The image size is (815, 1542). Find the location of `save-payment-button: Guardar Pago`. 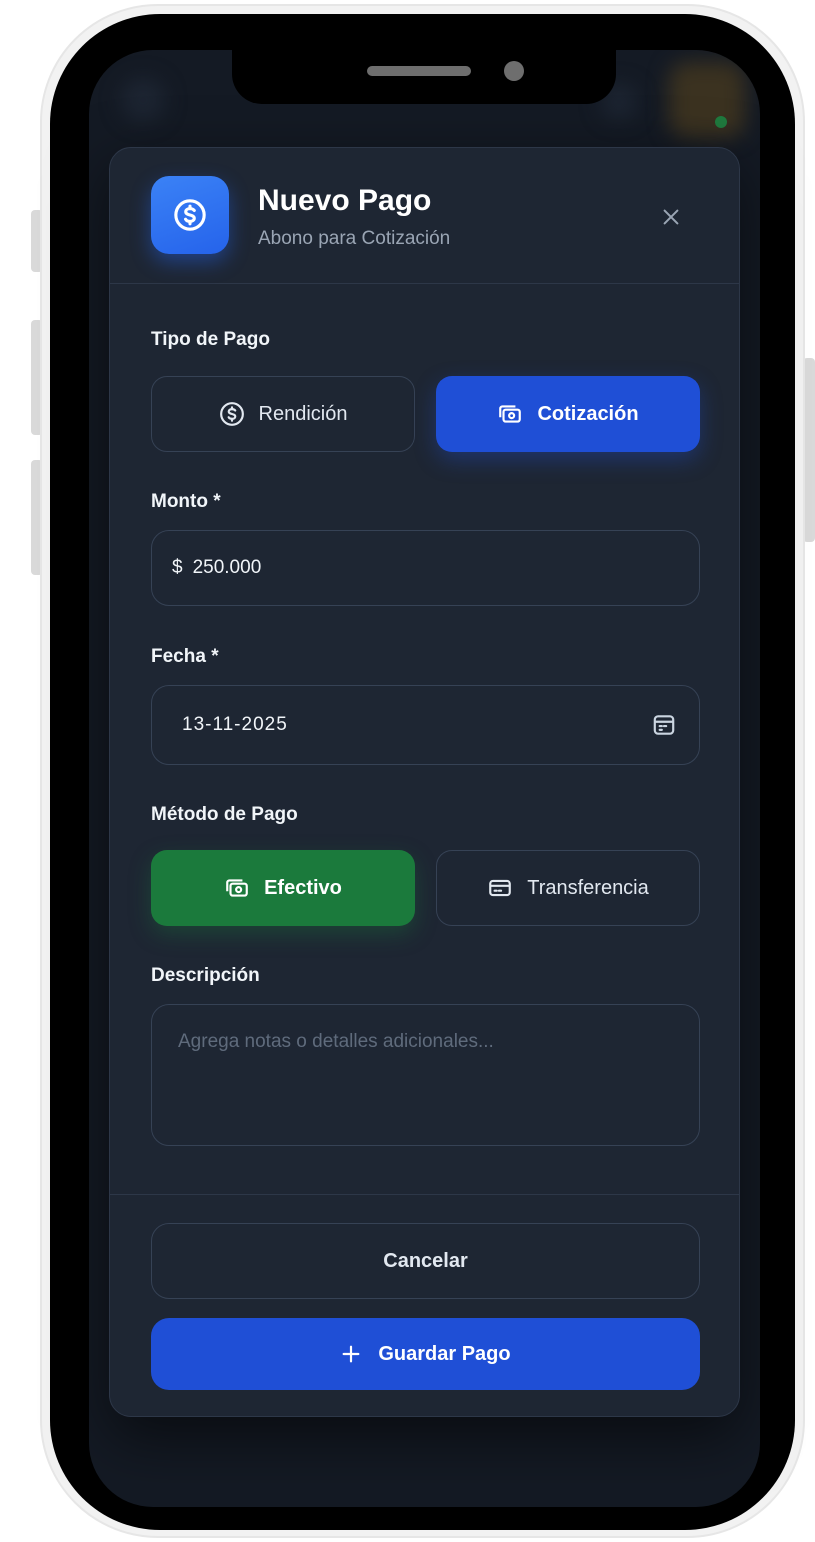

save-payment-button: Guardar Pago is located at coordinates (425, 1354).